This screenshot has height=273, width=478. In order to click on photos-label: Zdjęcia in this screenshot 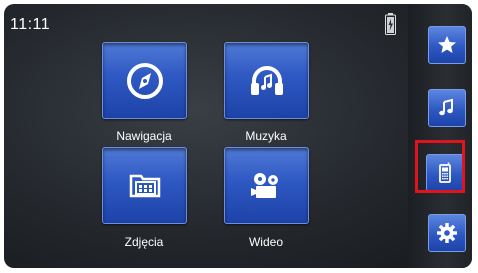, I will do `click(144, 242)`.